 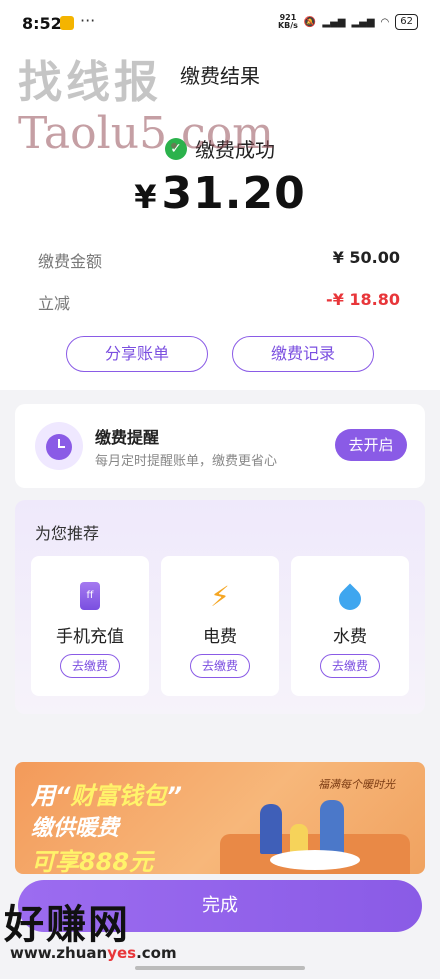 I want to click on recommend-card-water: 水费 去缴费, so click(x=350, y=626).